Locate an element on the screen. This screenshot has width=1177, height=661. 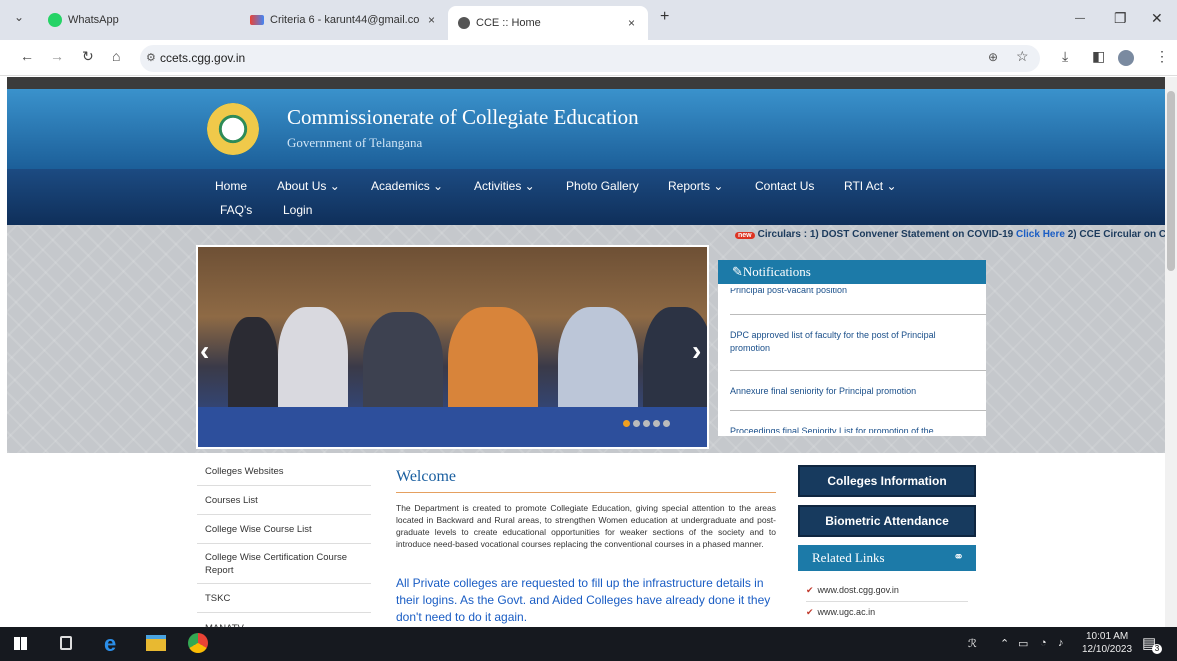
tab-gmail: Criteria 6 - karunt44@gmail.com × is located at coordinates (345, 20).